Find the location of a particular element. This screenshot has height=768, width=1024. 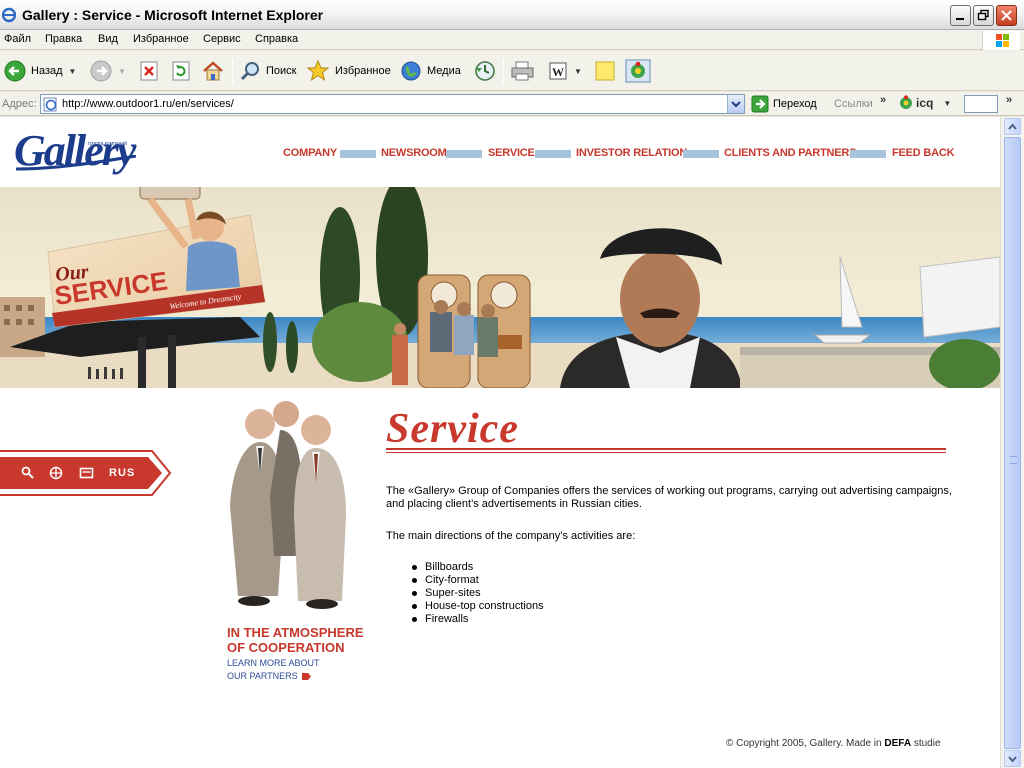

promo-line-2: OF COOPERATION is located at coordinates (286, 647).